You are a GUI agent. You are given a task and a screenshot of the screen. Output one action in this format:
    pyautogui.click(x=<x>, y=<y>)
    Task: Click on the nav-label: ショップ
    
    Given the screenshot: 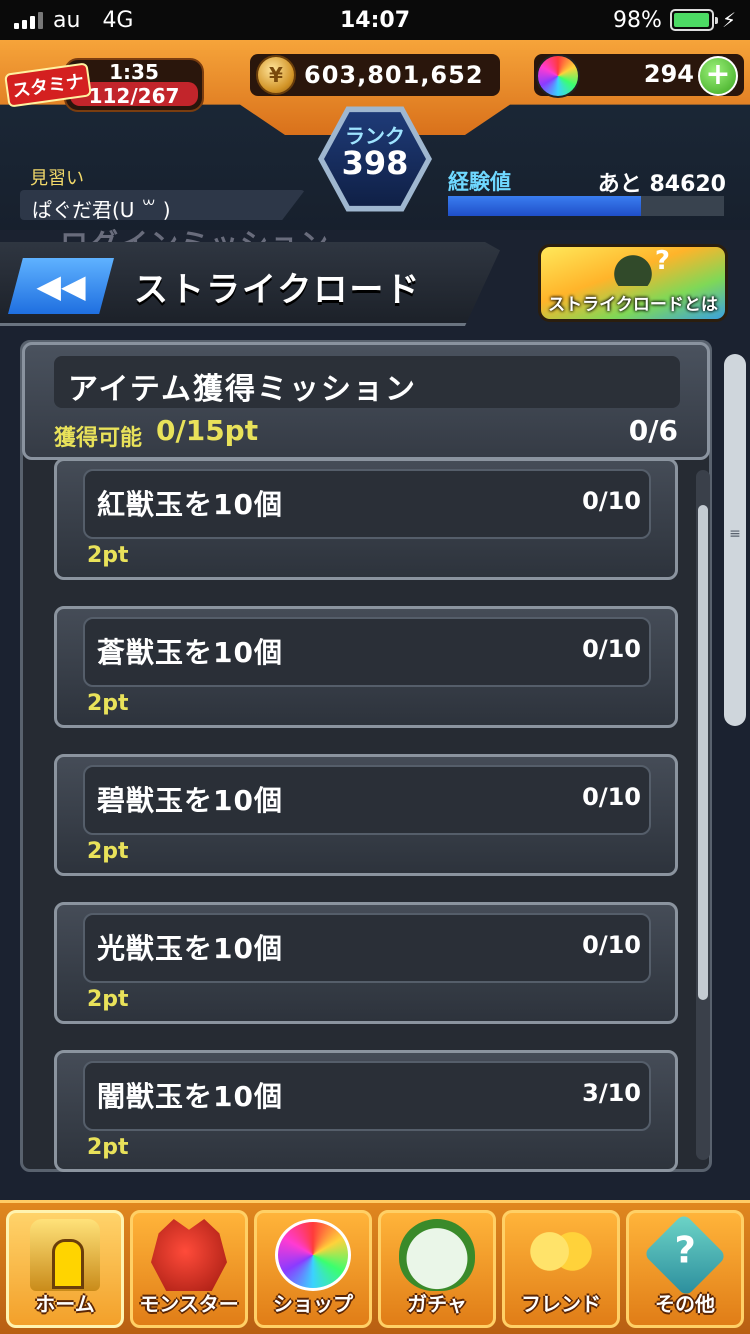 What is the action you would take?
    pyautogui.click(x=313, y=1304)
    